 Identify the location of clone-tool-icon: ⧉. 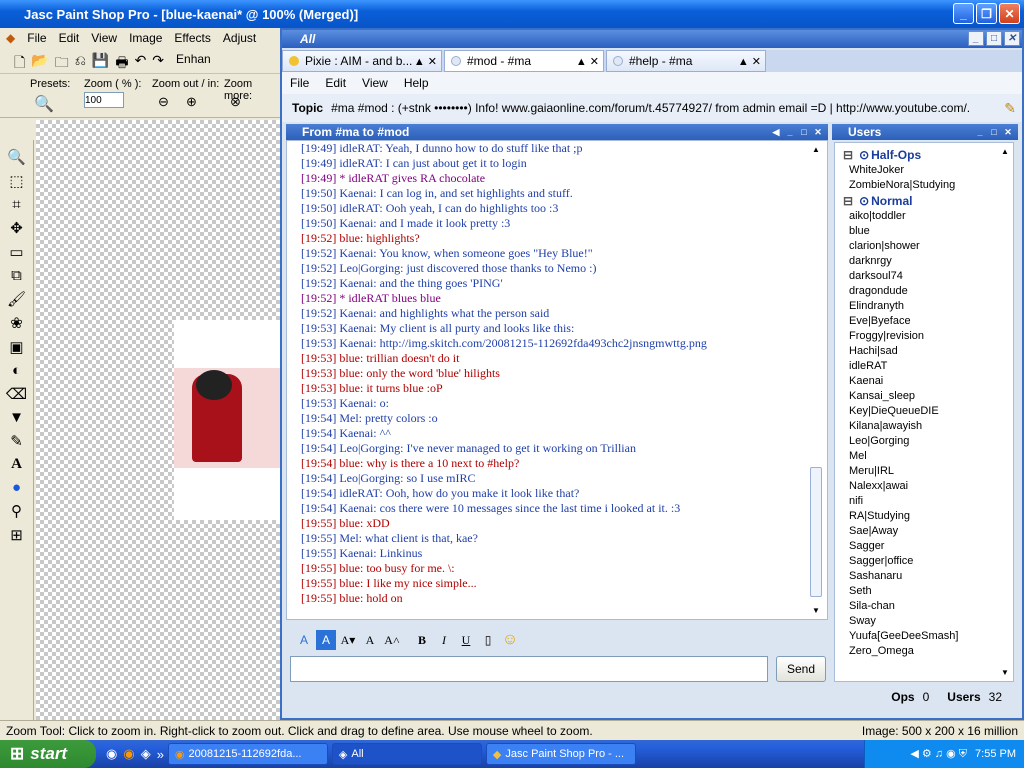
(16, 275).